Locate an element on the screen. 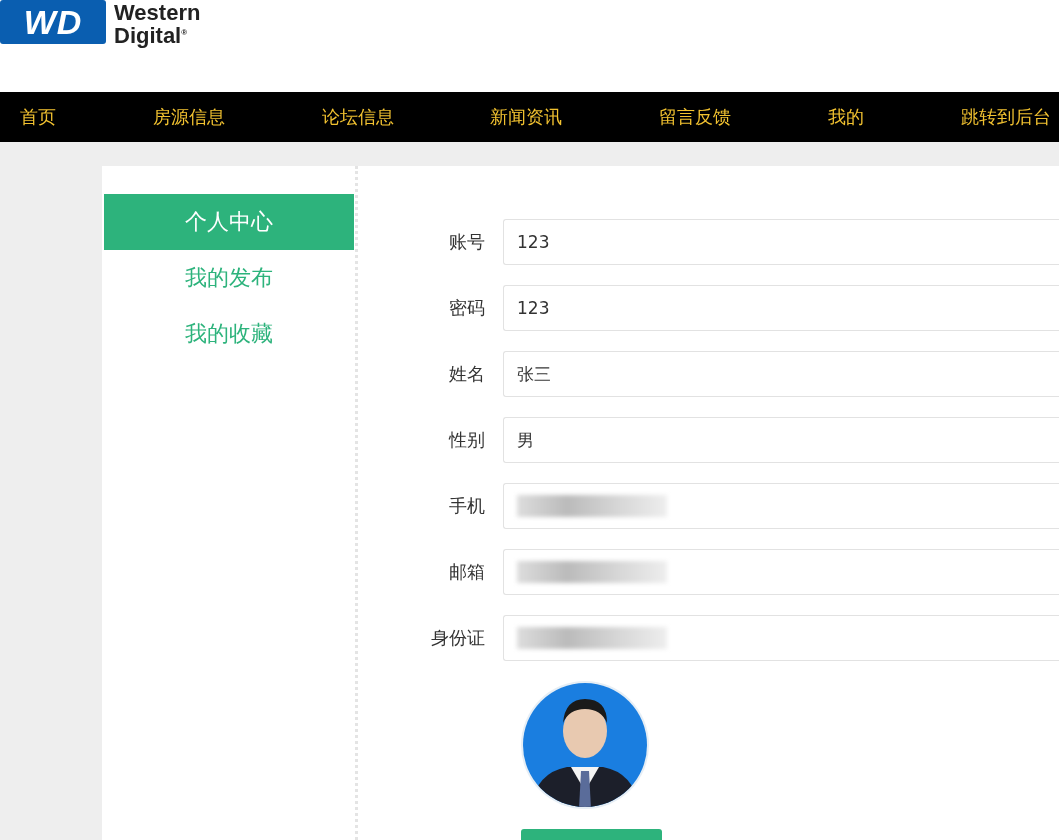 The width and height of the screenshot is (1059, 840). field-label: 邮箱 is located at coordinates (467, 572).